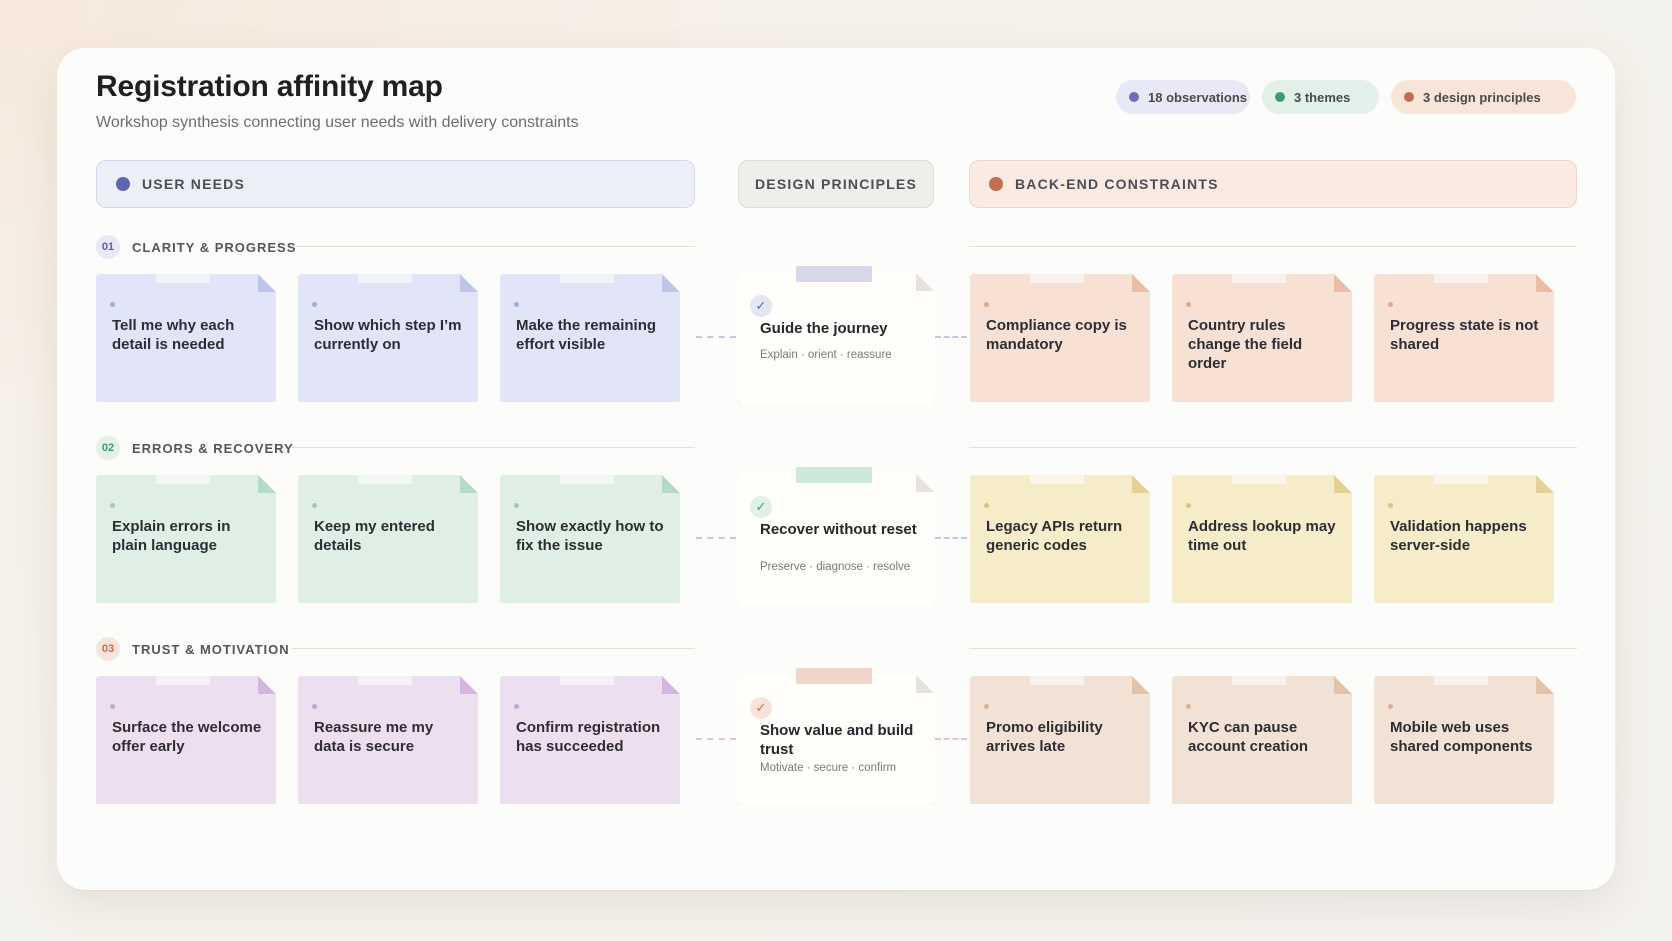 This screenshot has width=1672, height=941. Describe the element at coordinates (211, 649) in the screenshot. I see `theme-title: TRUST & MOTIVATION` at that location.